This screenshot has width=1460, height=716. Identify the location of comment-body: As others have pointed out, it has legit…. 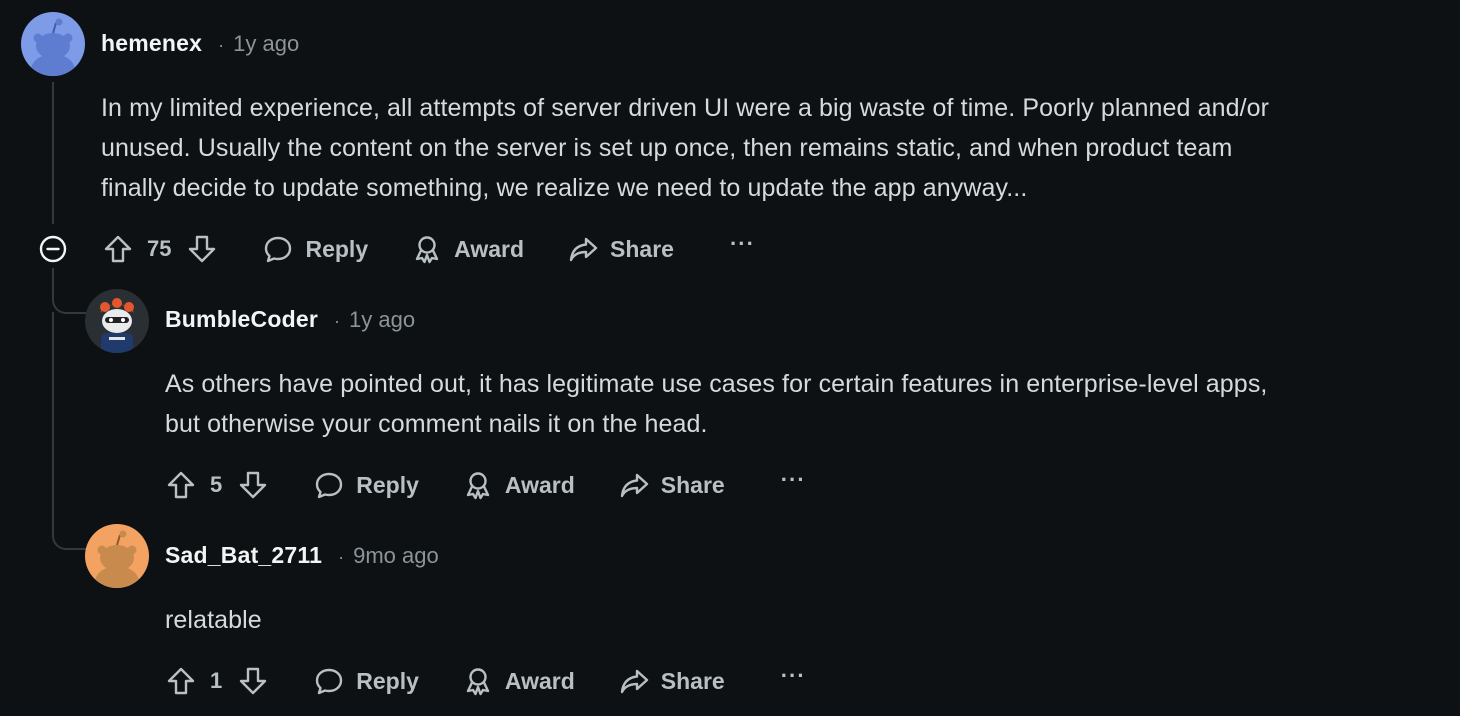
(810, 404).